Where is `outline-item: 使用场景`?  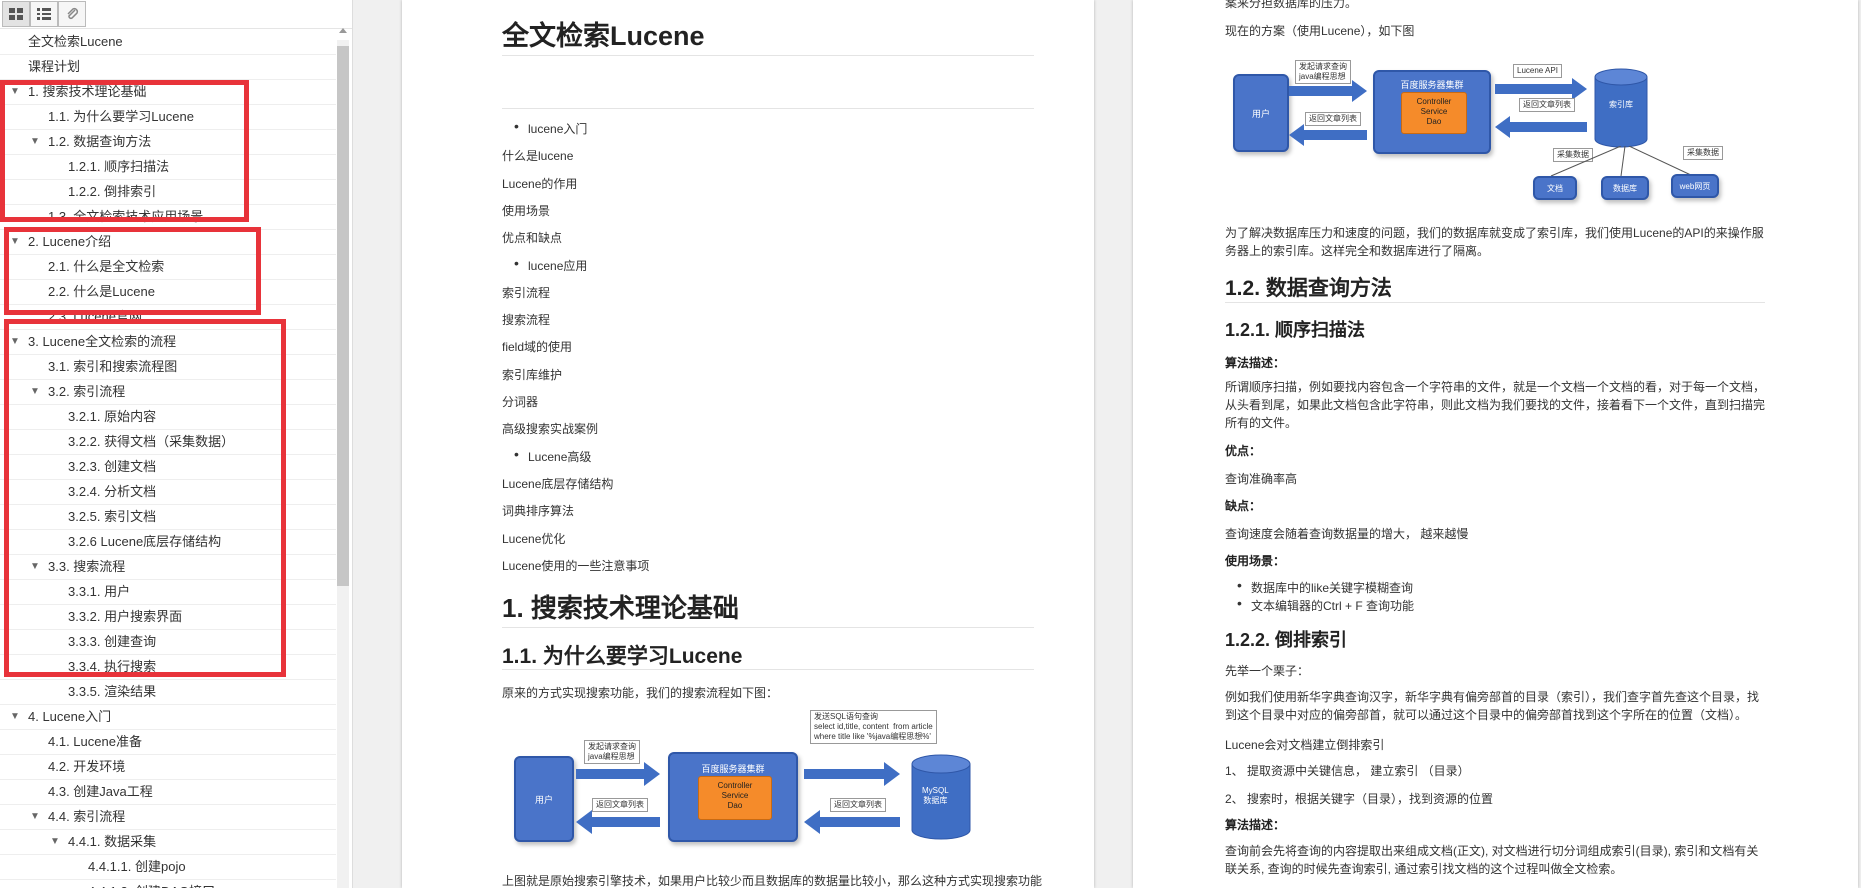 outline-item: 使用场景 is located at coordinates (526, 210).